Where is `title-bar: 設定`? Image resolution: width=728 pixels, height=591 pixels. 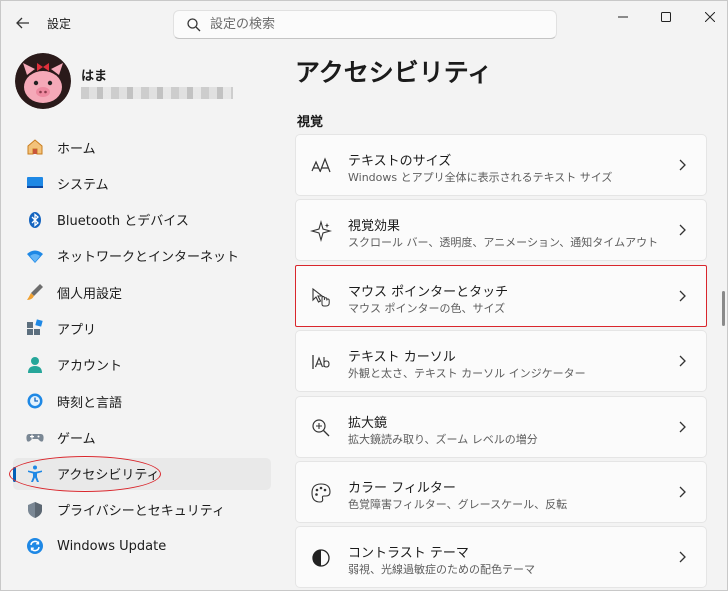
title-bar: 設定 is located at coordinates (364, 23).